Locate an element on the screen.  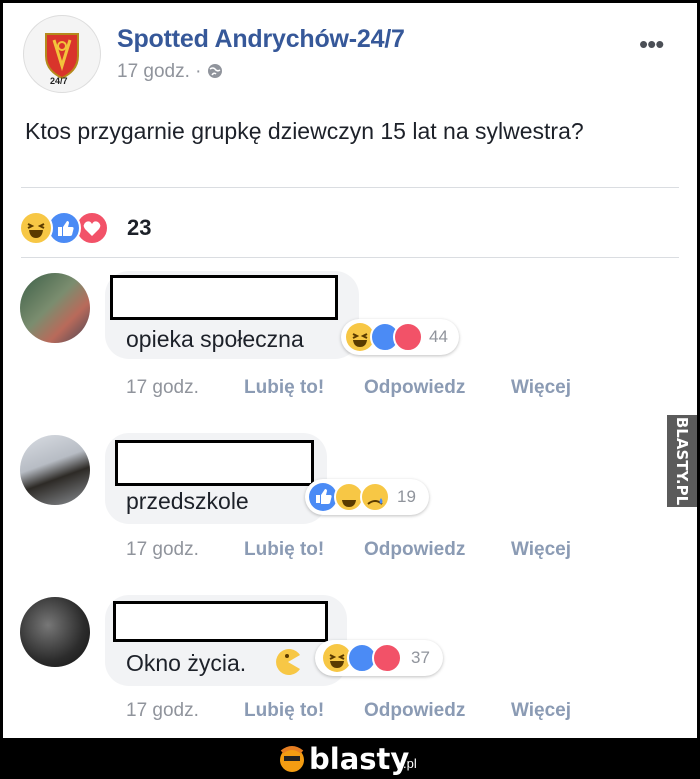
comment-reaction-count: 19 is located at coordinates (406, 496).